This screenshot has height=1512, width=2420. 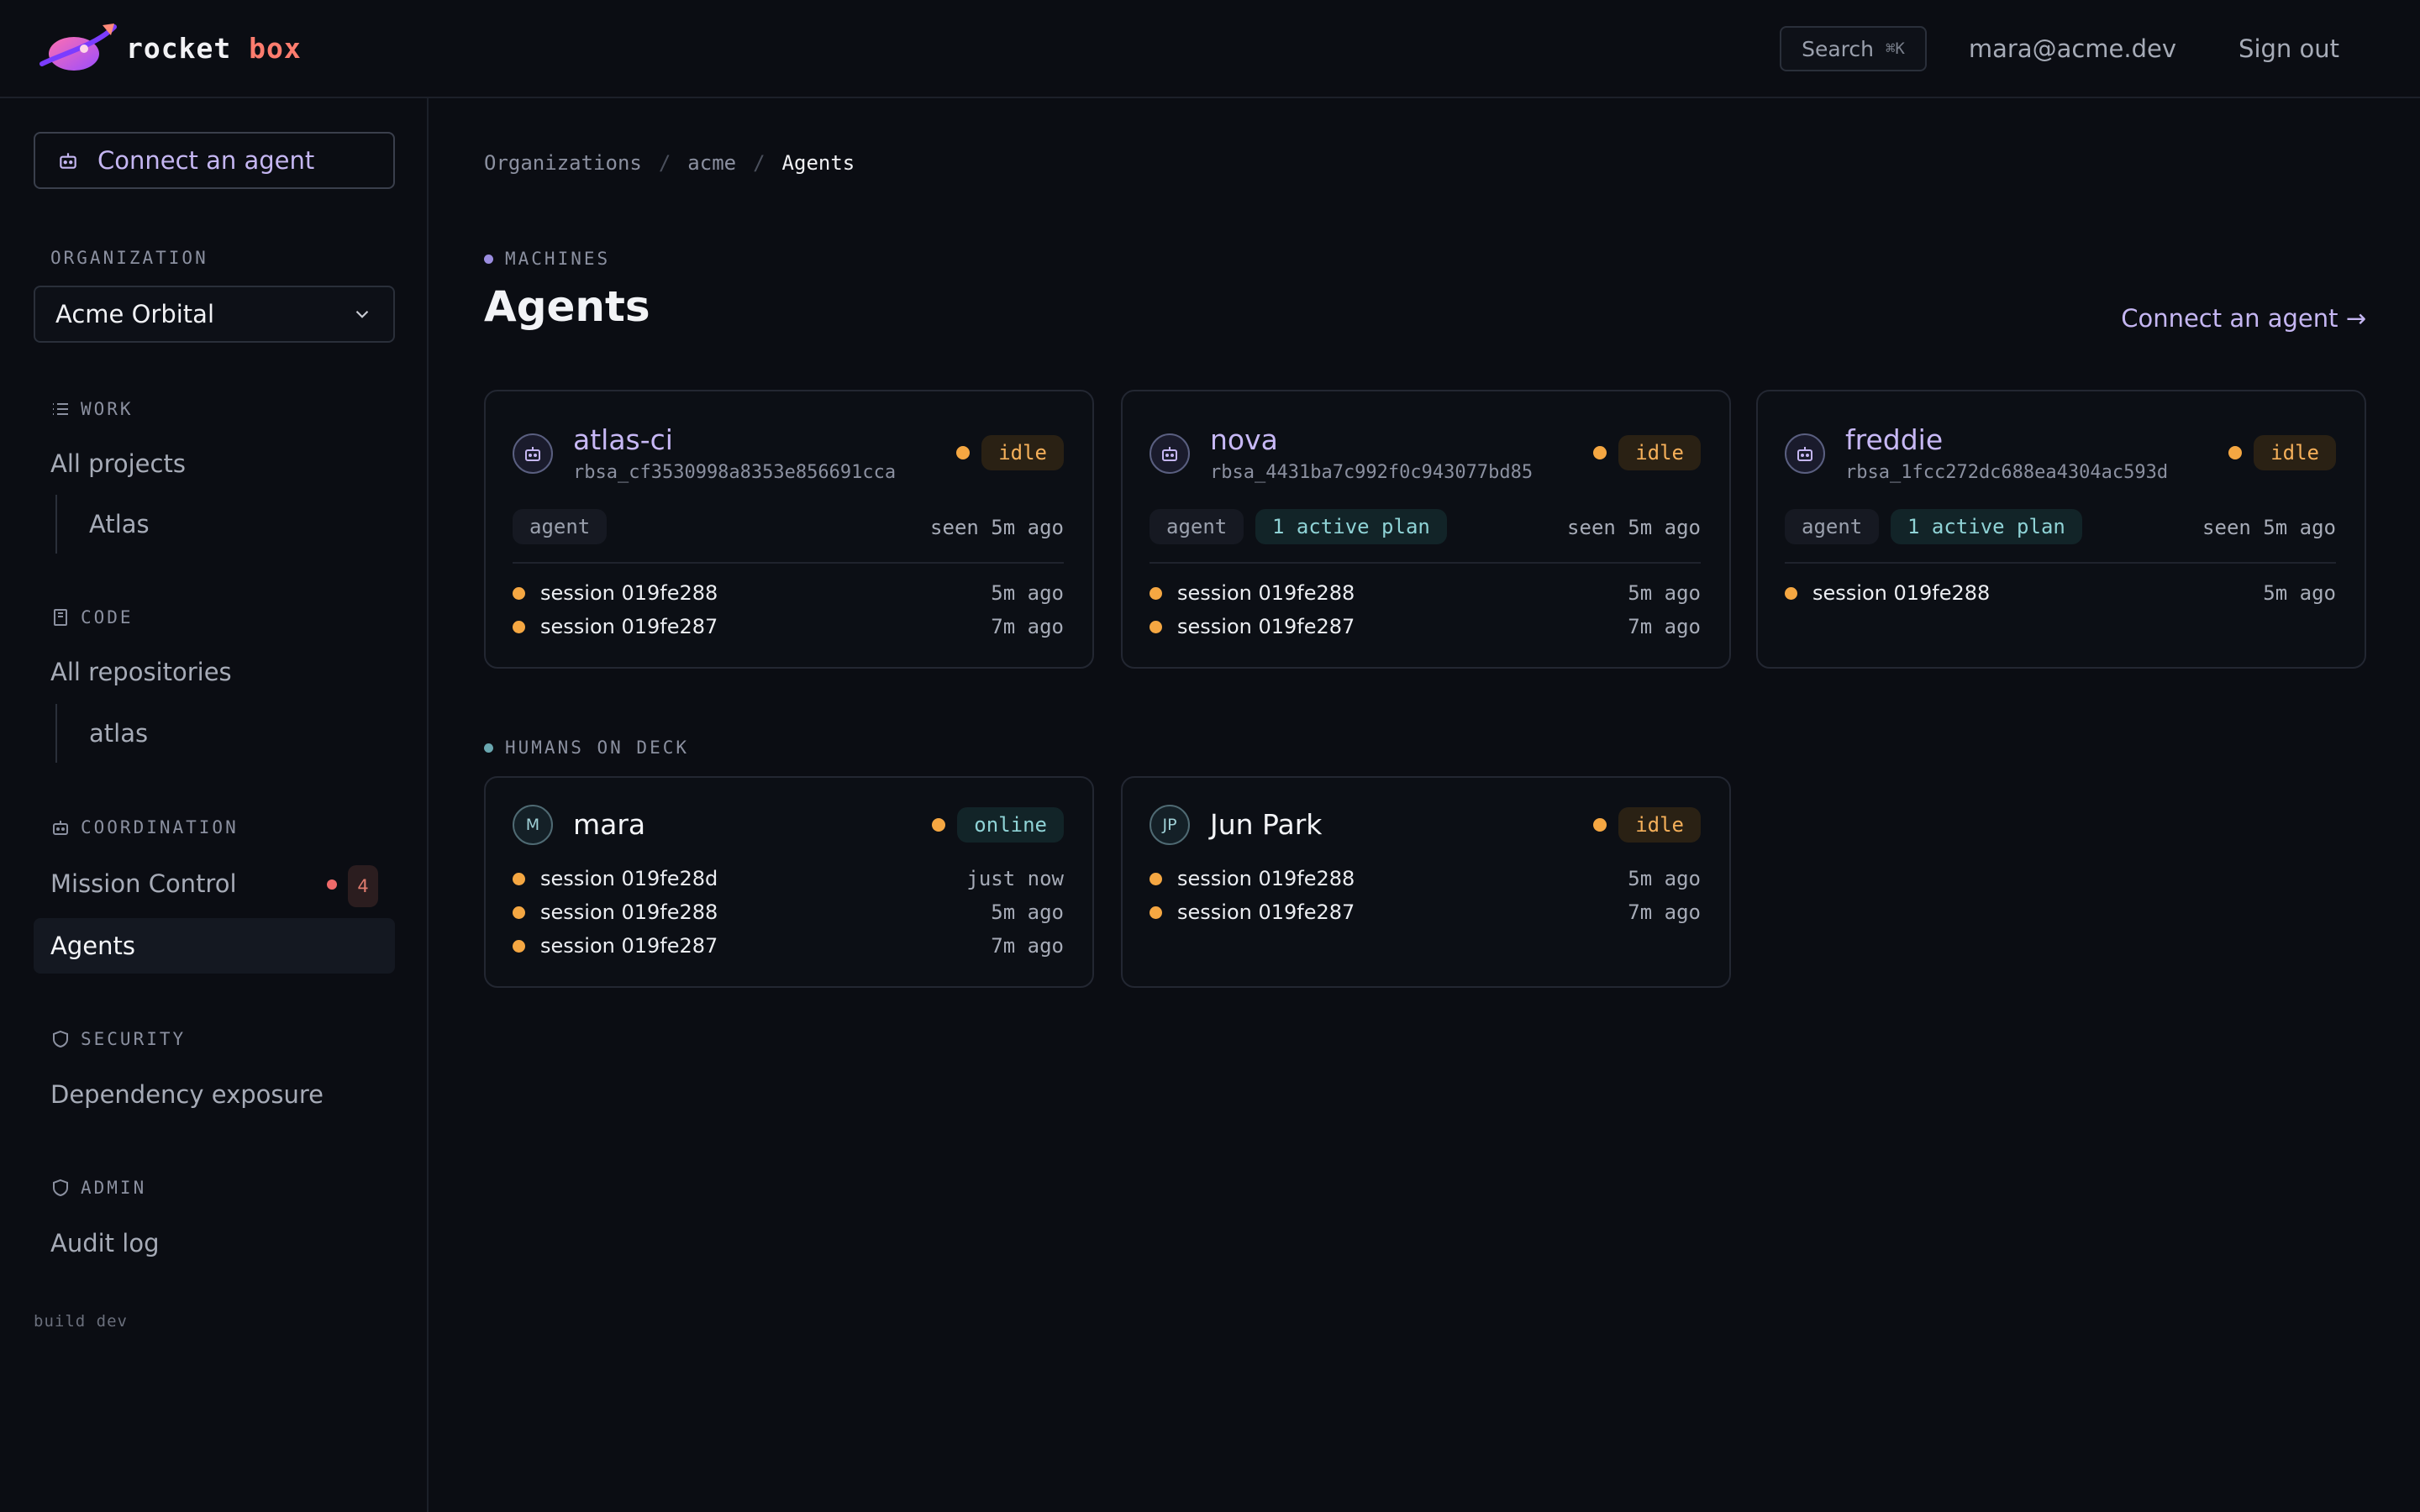 What do you see at coordinates (143, 883) in the screenshot?
I see `nav-mission-control: Mission Control` at bounding box center [143, 883].